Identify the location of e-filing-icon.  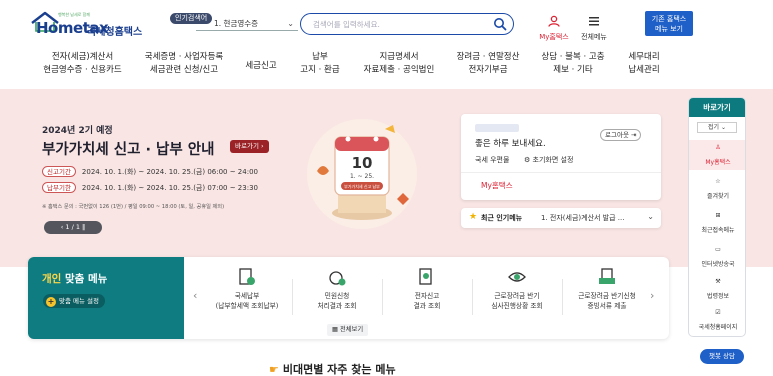
(425, 276).